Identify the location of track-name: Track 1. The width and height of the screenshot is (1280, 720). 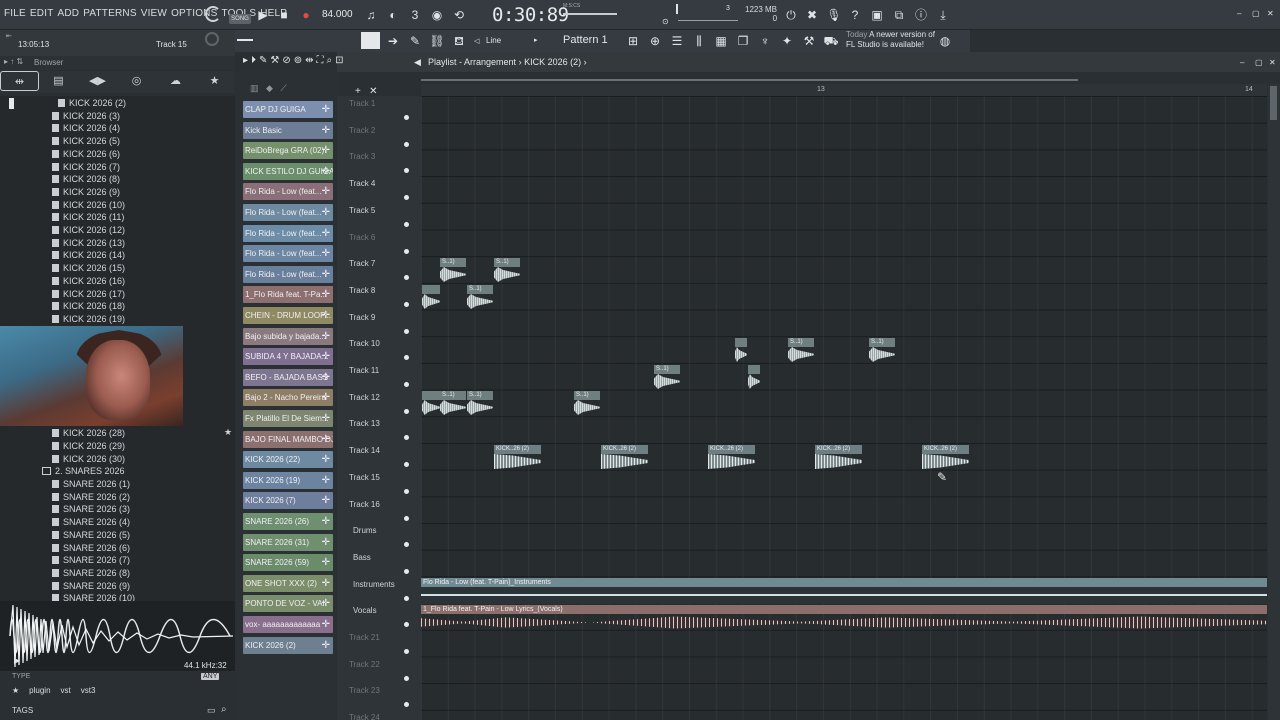
(362, 103).